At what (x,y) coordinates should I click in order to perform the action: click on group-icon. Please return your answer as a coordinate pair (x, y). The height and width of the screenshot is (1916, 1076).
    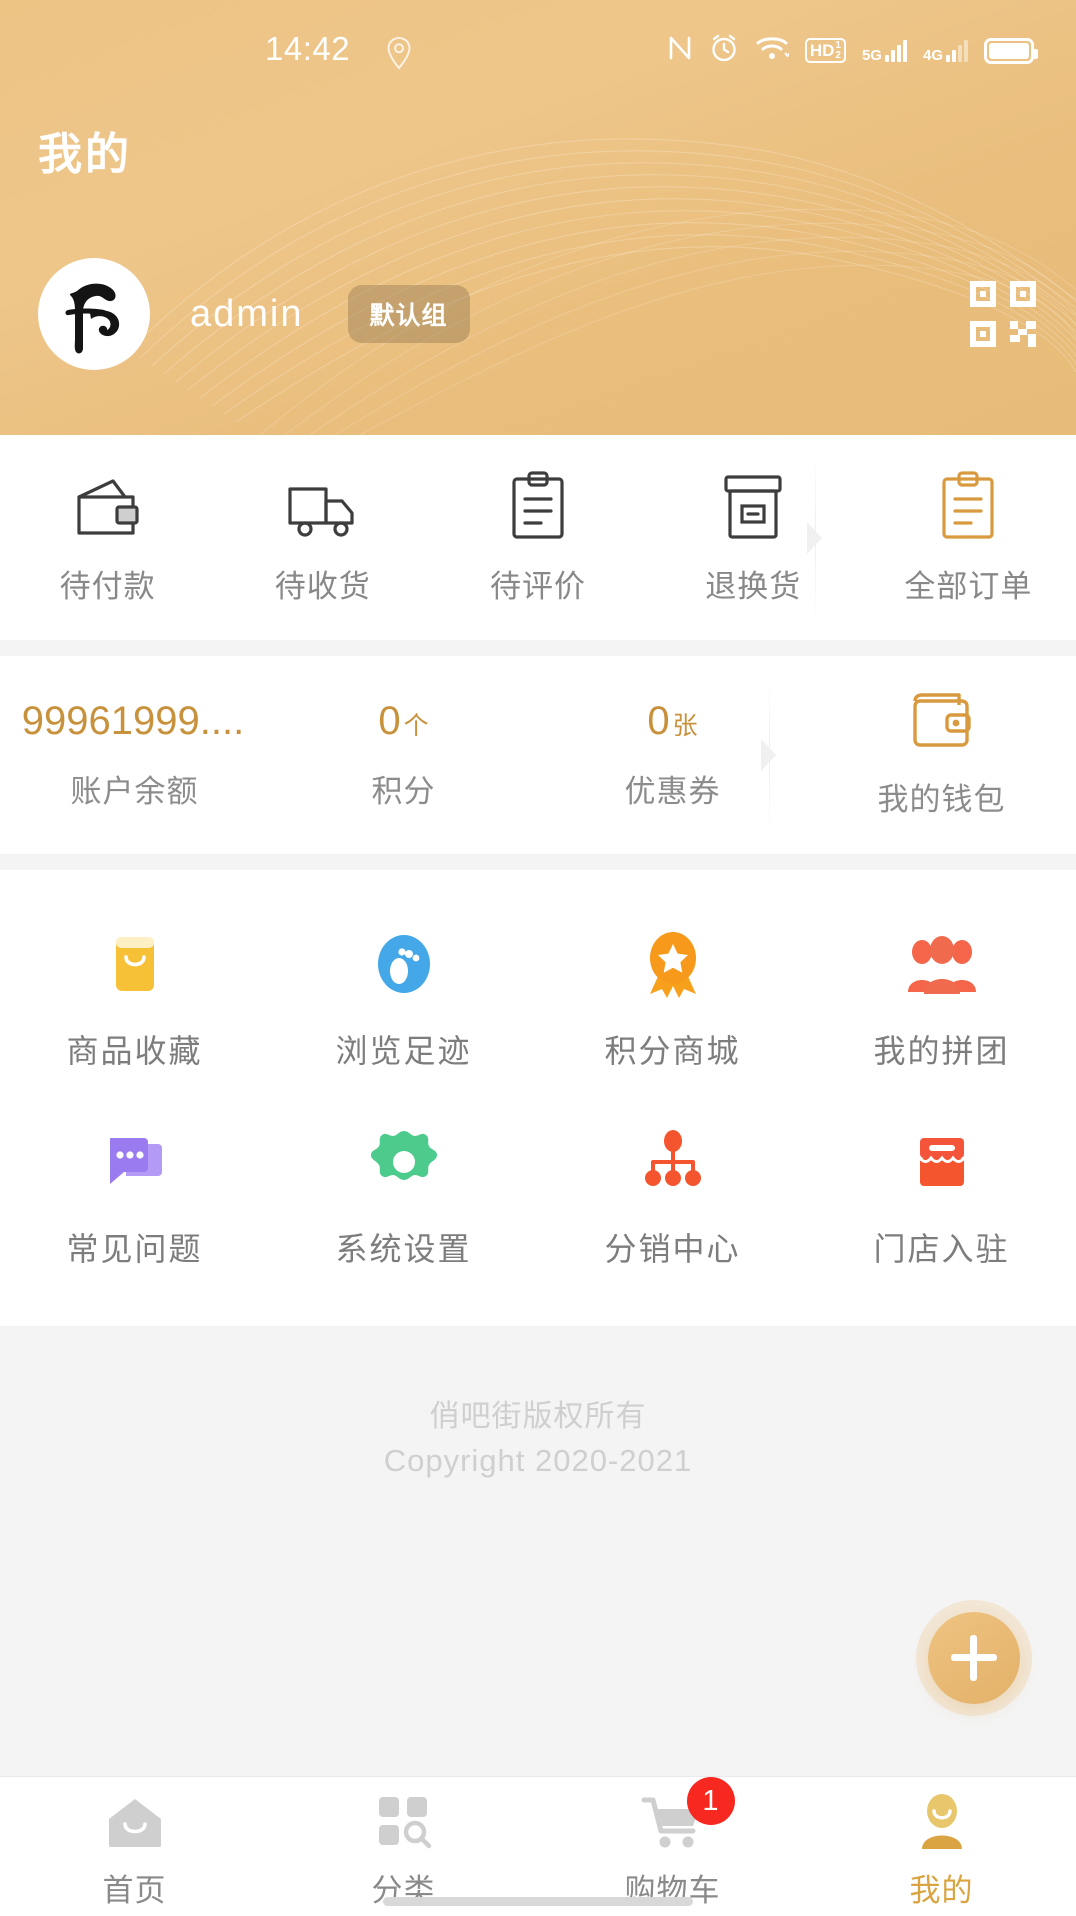
    Looking at the image, I should click on (942, 964).